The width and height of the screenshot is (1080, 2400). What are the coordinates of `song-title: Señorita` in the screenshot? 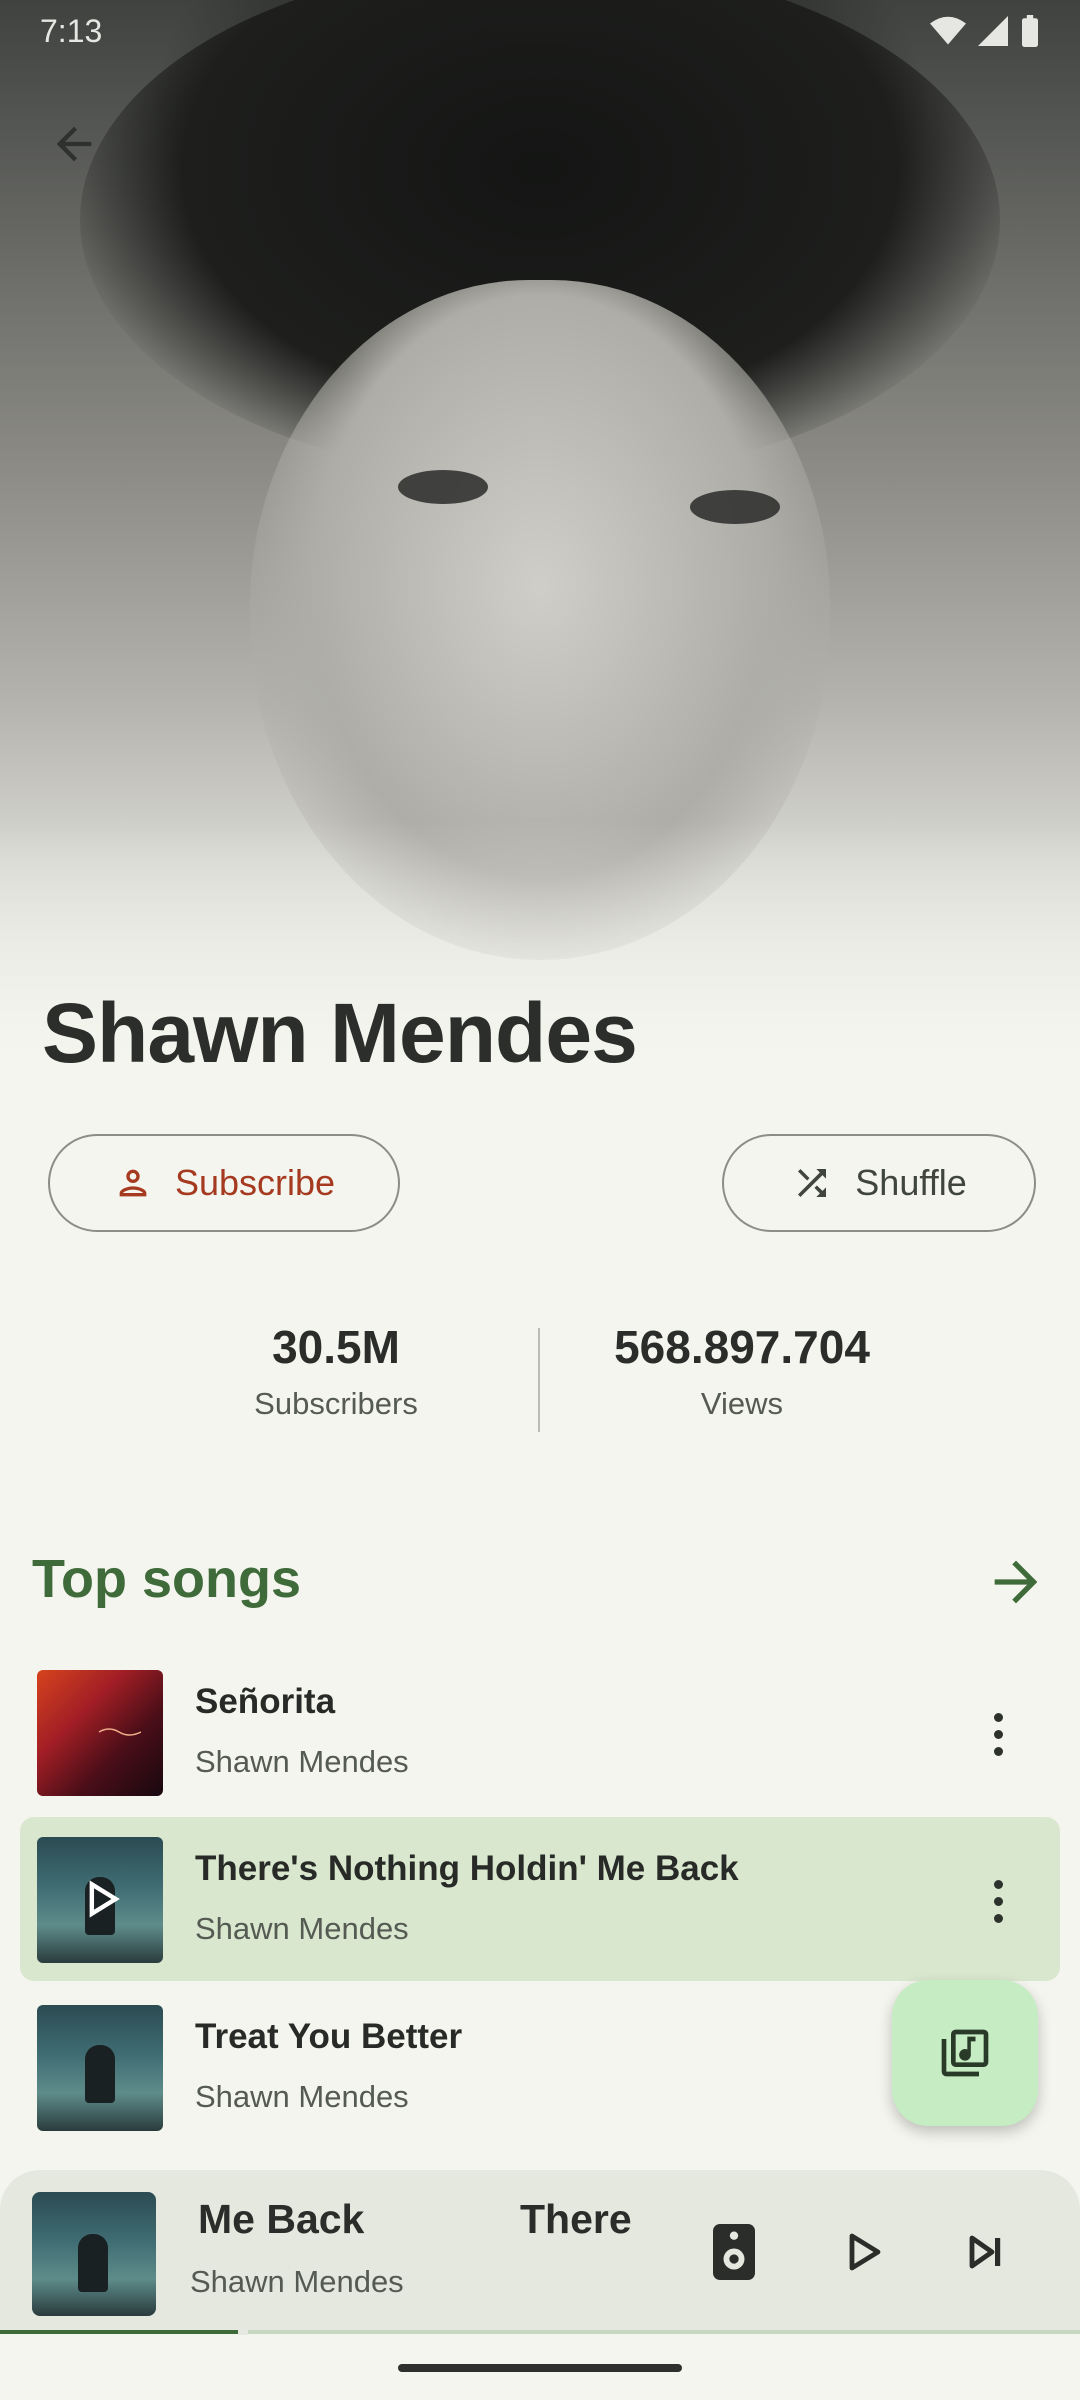 It's located at (265, 1701).